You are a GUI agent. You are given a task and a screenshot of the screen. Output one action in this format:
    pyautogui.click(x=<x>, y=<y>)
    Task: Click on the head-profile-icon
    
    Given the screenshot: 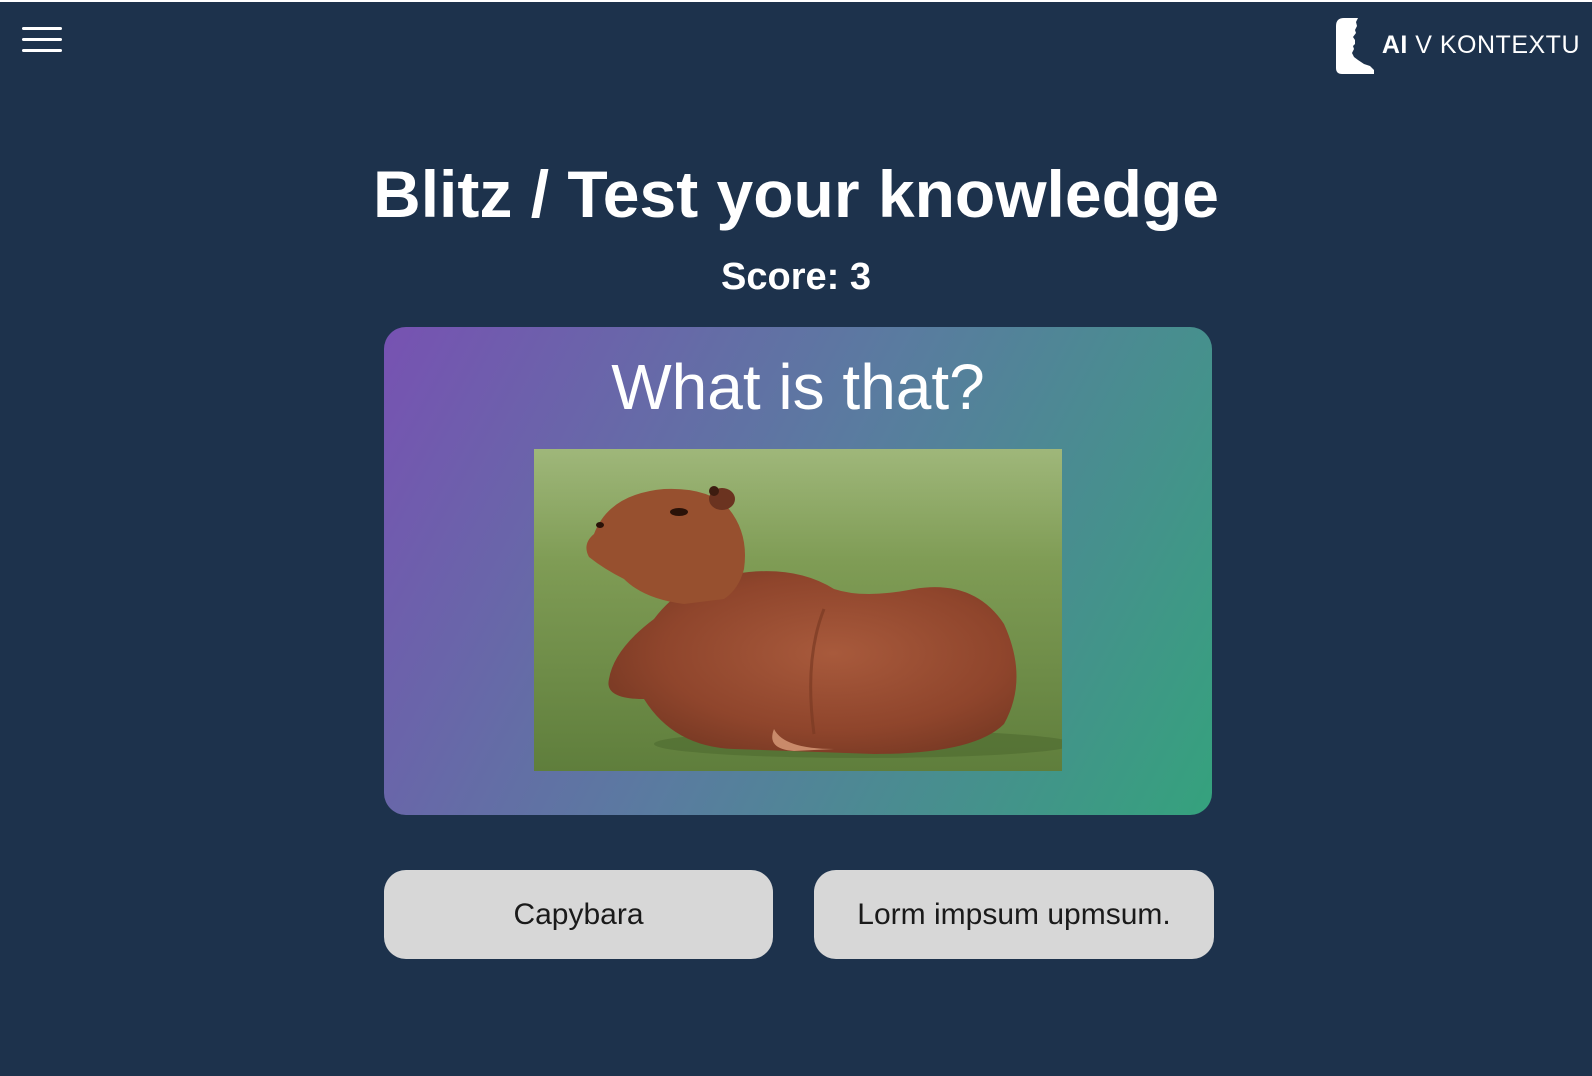 What is the action you would take?
    pyautogui.click(x=1356, y=45)
    